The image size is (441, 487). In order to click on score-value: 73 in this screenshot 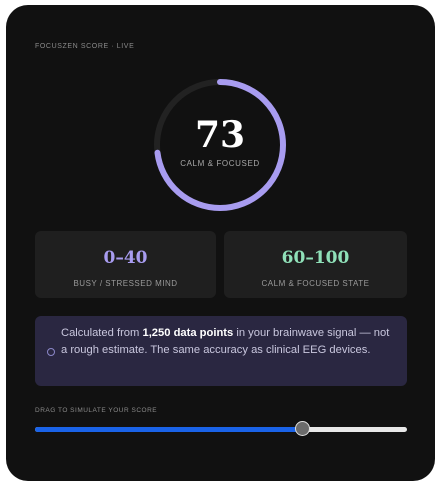, I will do `click(220, 135)`.